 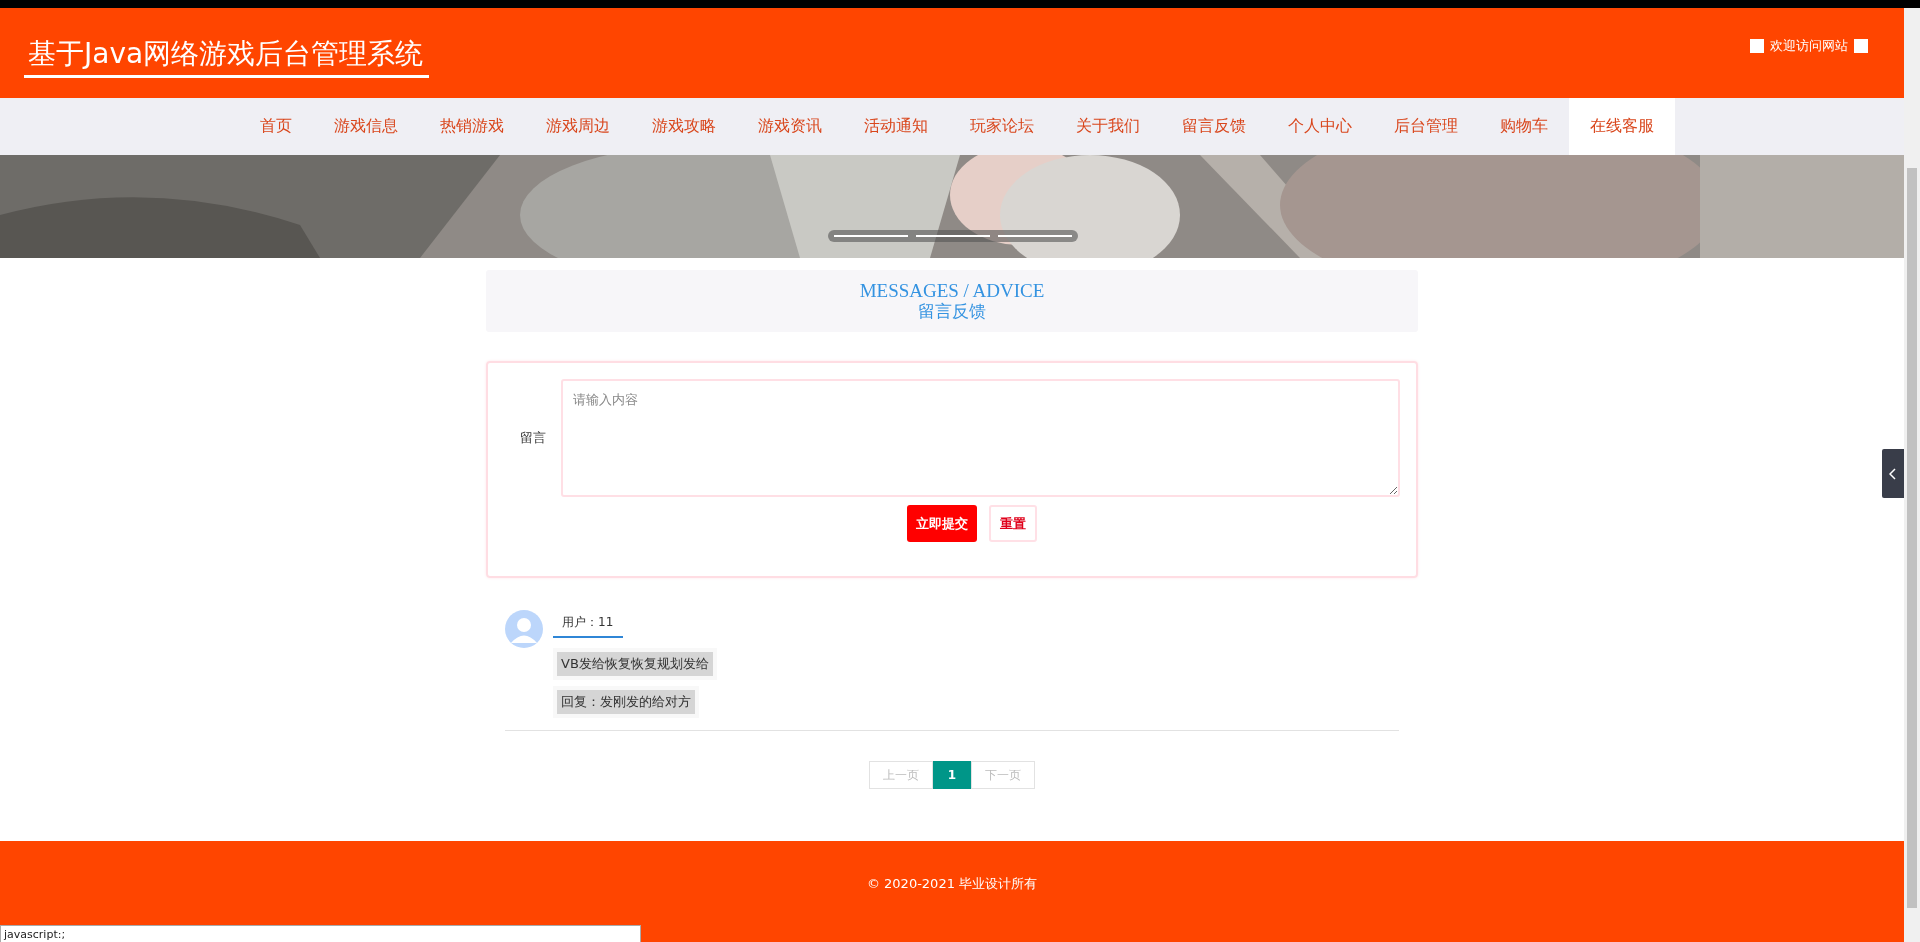 I want to click on chevron-left-icon, so click(x=1893, y=473).